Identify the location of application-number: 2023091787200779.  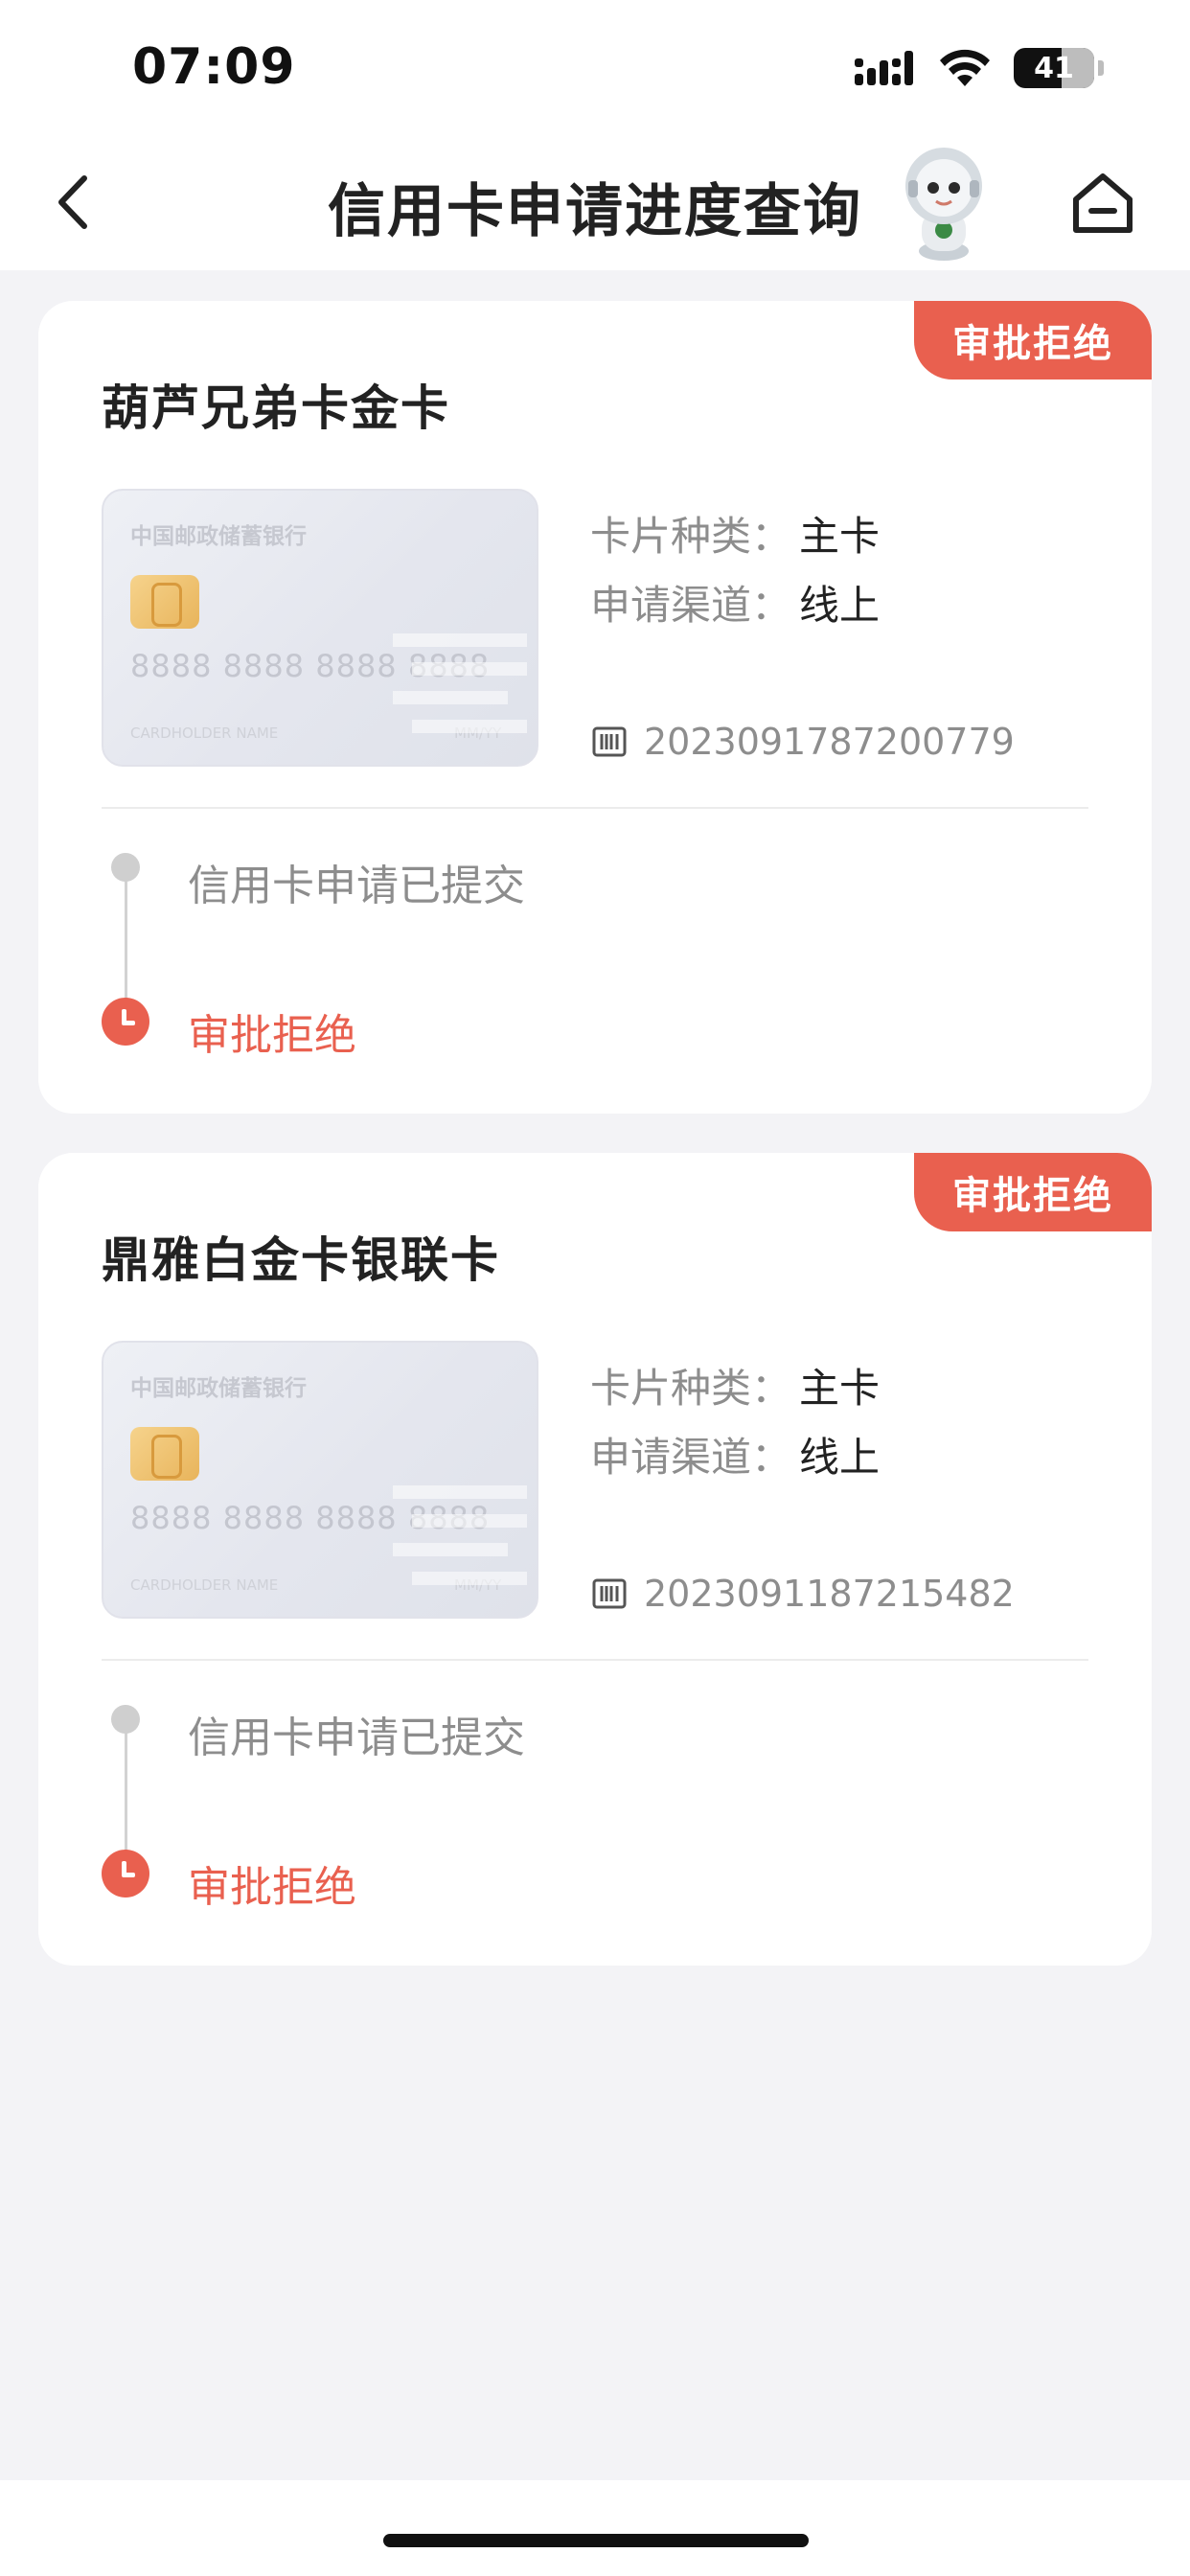
(829, 742).